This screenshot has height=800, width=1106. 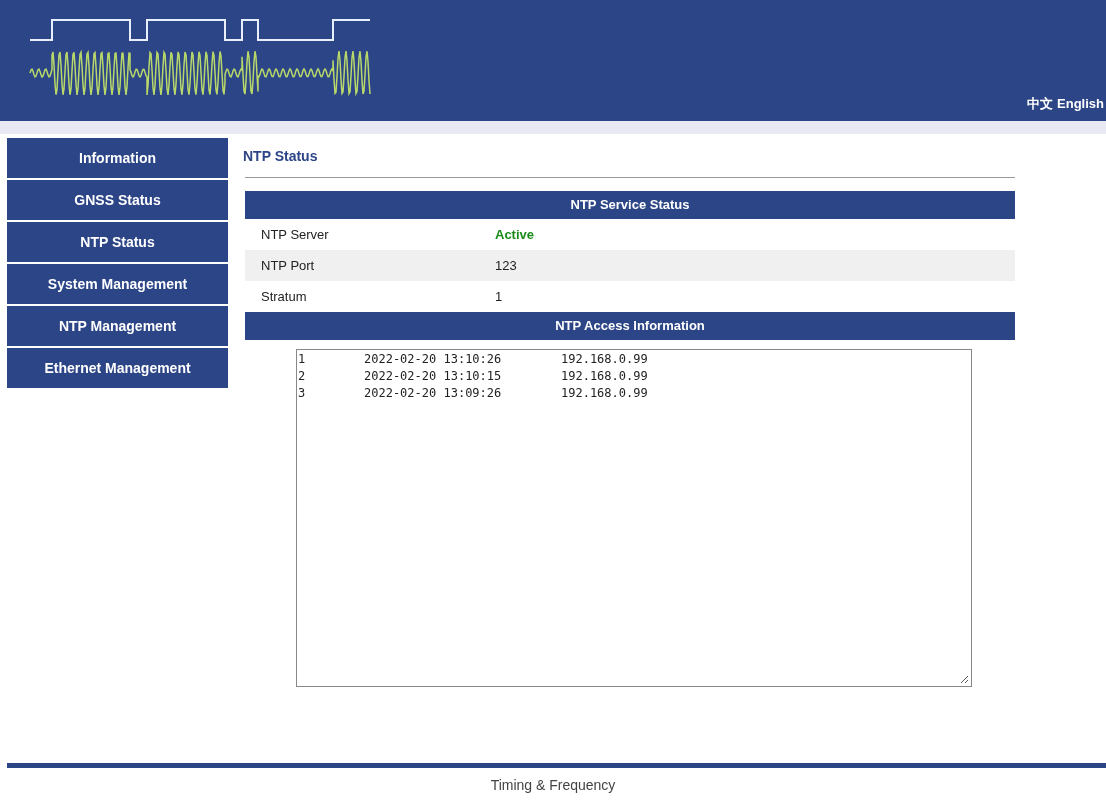 I want to click on log-index: 1, so click(x=302, y=359).